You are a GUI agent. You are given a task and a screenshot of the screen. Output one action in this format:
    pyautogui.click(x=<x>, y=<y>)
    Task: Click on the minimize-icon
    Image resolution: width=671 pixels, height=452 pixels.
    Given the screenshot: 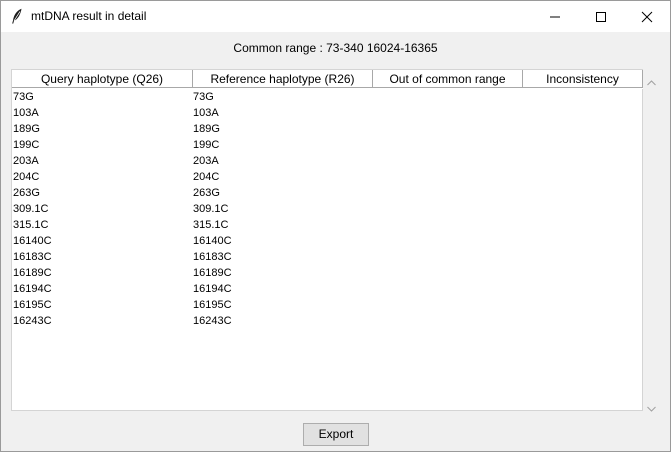 What is the action you would take?
    pyautogui.click(x=555, y=17)
    